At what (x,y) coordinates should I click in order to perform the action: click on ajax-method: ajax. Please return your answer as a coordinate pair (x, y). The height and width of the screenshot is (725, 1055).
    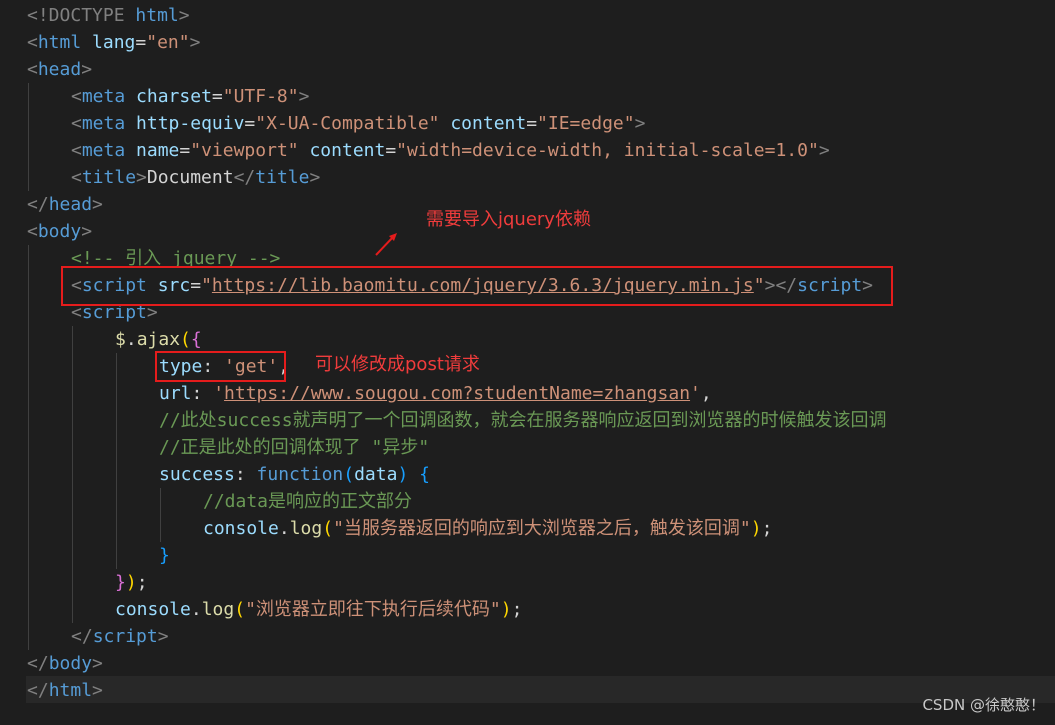
    Looking at the image, I should click on (158, 339).